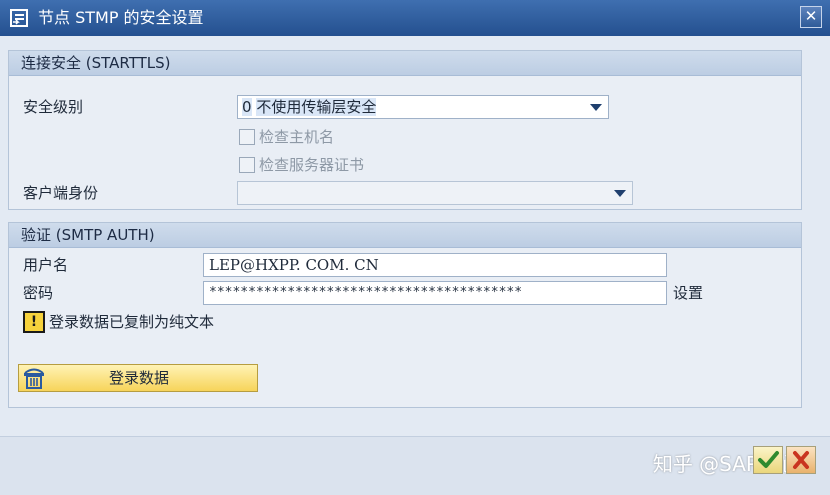 This screenshot has height=495, width=830. Describe the element at coordinates (415, 18) in the screenshot. I see `title-bar: 节点 STMP 的安全设置 ✕` at that location.